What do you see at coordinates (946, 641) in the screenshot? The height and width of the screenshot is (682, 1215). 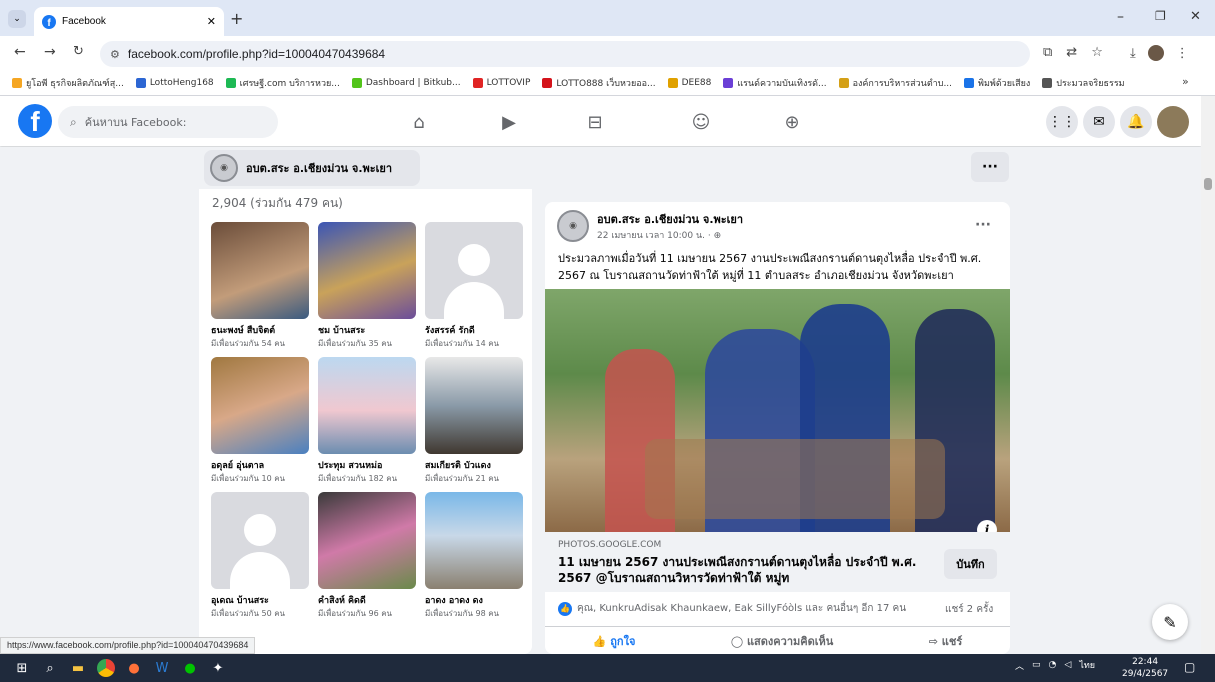 I see `share-button: ⇨ แชร์` at bounding box center [946, 641].